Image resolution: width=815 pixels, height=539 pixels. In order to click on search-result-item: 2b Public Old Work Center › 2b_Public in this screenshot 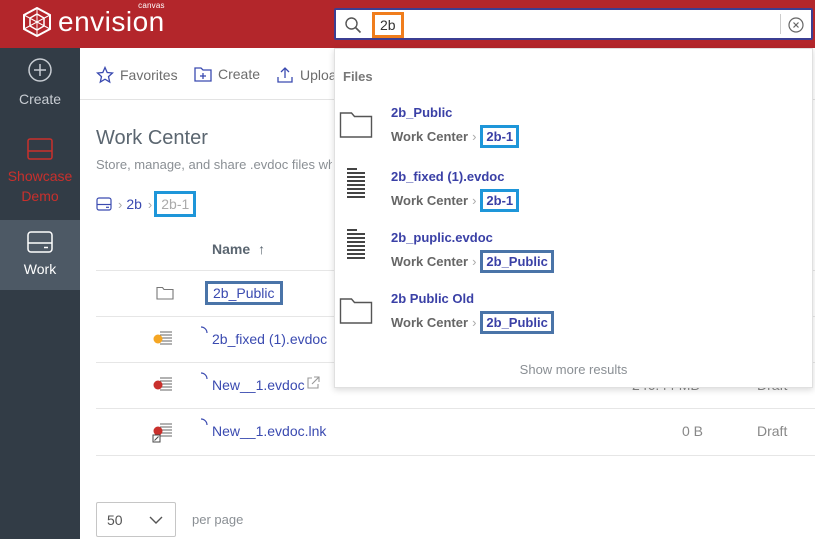, I will do `click(573, 313)`.